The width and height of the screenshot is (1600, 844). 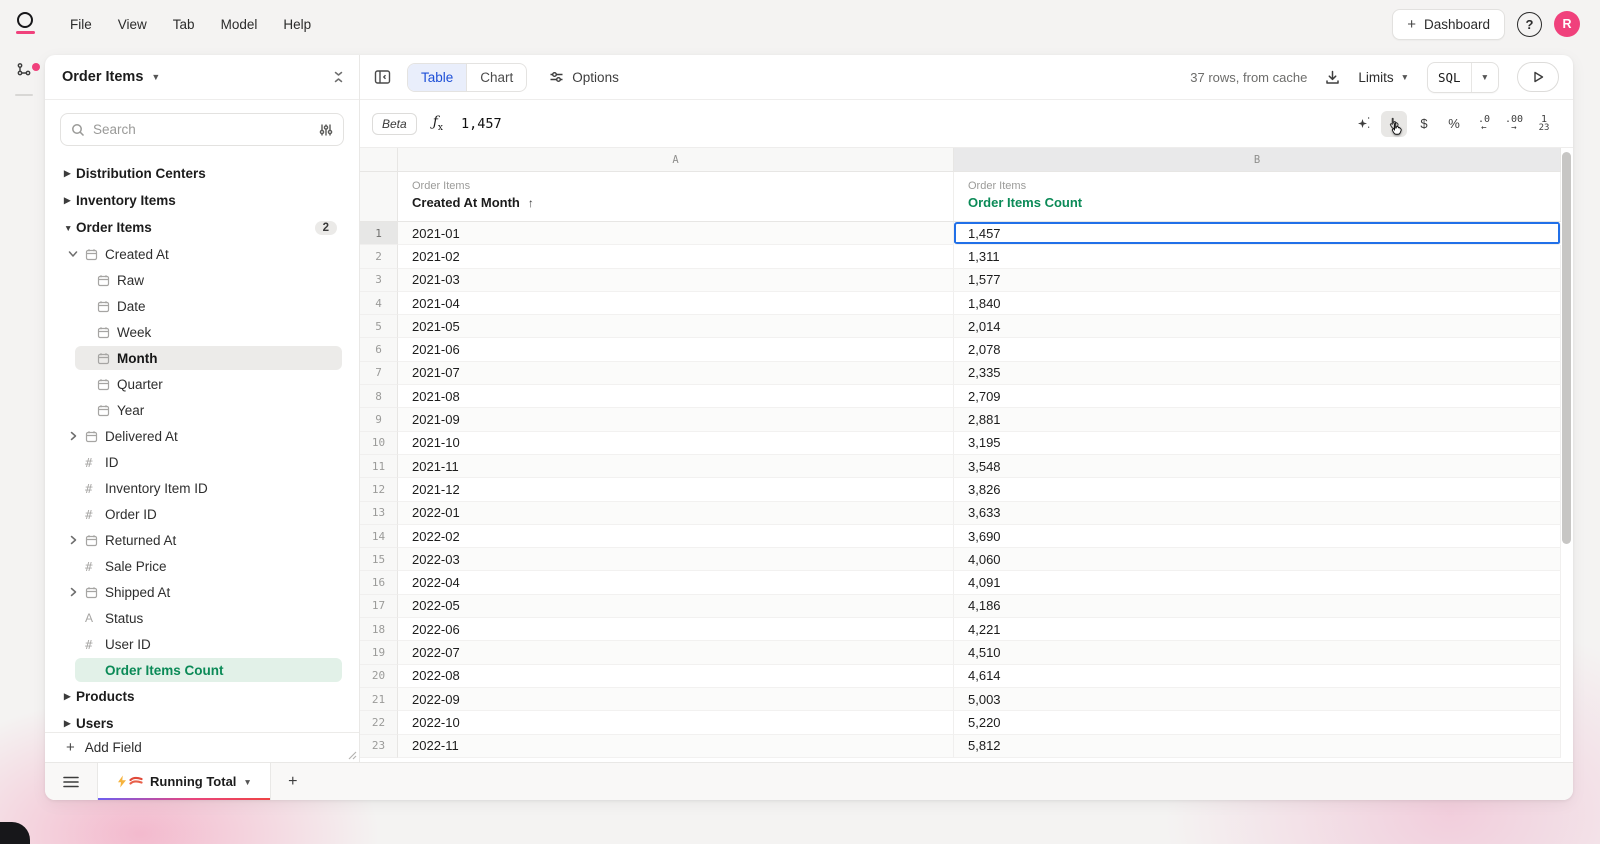 What do you see at coordinates (379, 443) in the screenshot?
I see `row-number: 10` at bounding box center [379, 443].